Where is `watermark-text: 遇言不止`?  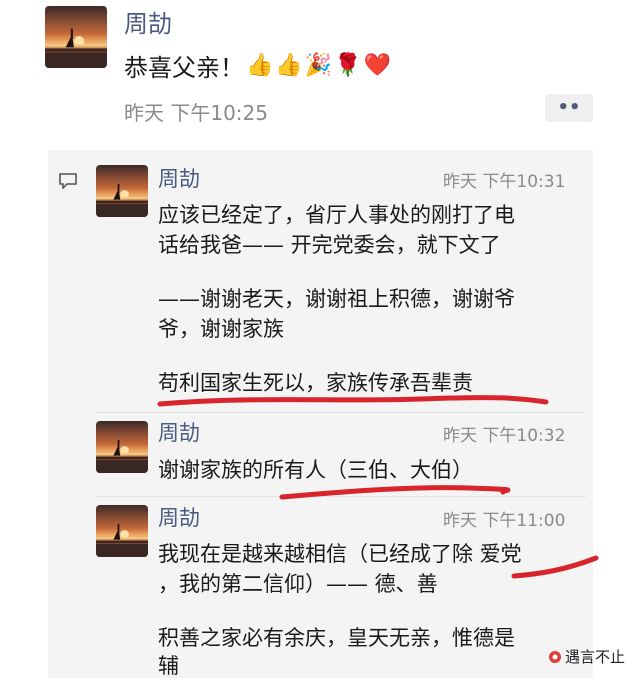
watermark-text: 遇言不止 is located at coordinates (595, 657).